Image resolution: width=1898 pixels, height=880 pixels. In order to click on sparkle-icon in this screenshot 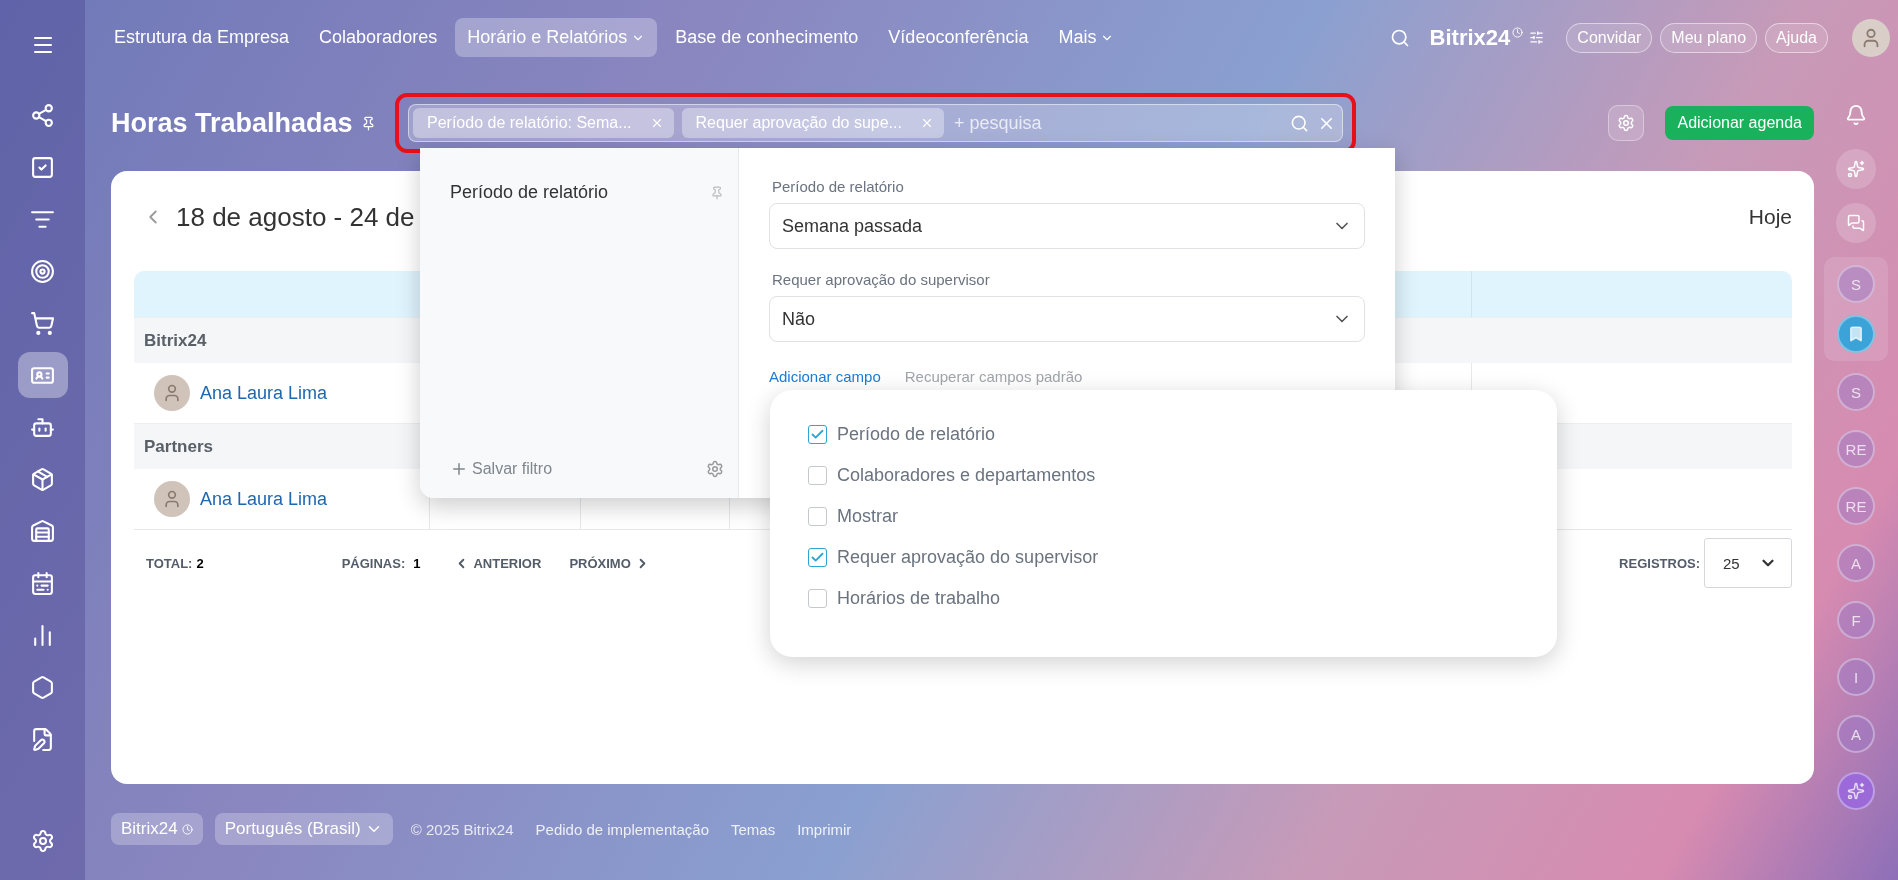, I will do `click(1856, 169)`.